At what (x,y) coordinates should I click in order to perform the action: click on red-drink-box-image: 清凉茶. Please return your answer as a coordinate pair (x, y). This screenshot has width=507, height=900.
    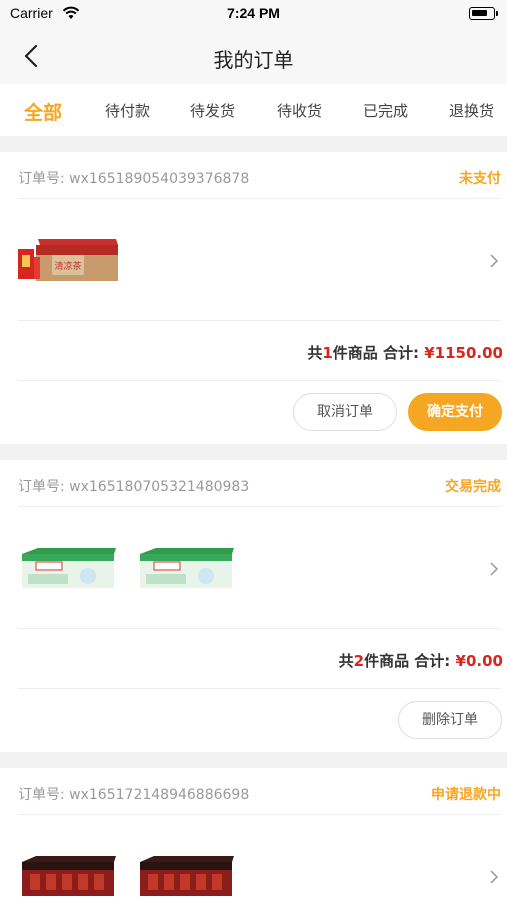
    Looking at the image, I should click on (68, 260).